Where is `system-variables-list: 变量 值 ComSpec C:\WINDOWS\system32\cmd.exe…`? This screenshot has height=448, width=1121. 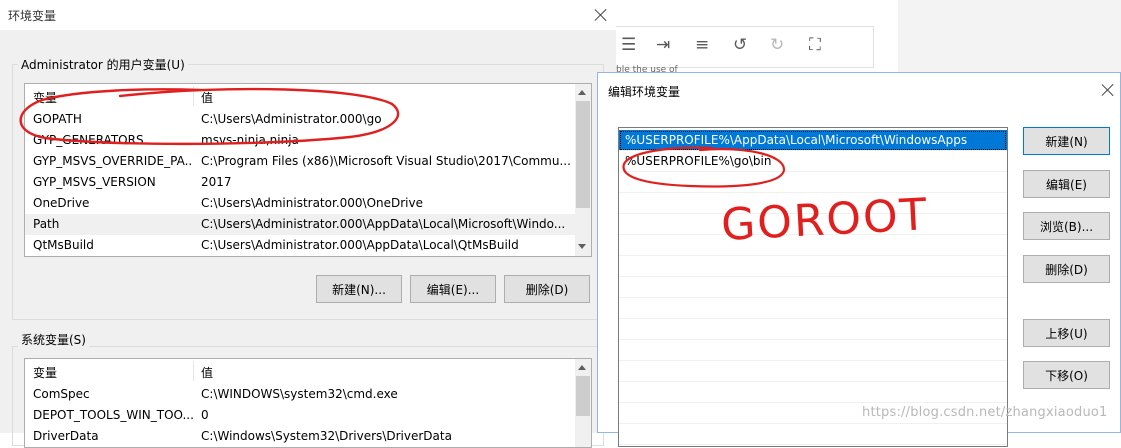
system-variables-list: 变量 值 ComSpec C:\WINDOWS\system32\cmd.exe… is located at coordinates (308, 403).